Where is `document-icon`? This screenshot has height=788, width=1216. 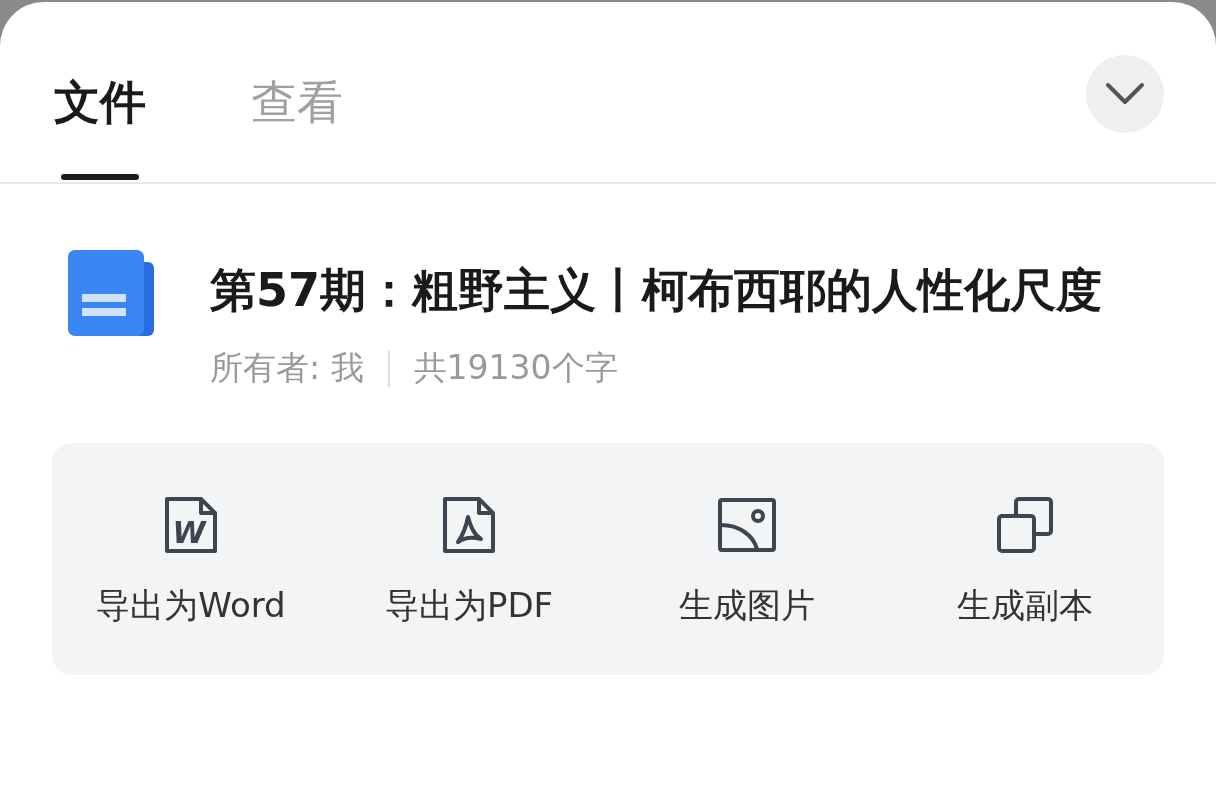
document-icon is located at coordinates (111, 294).